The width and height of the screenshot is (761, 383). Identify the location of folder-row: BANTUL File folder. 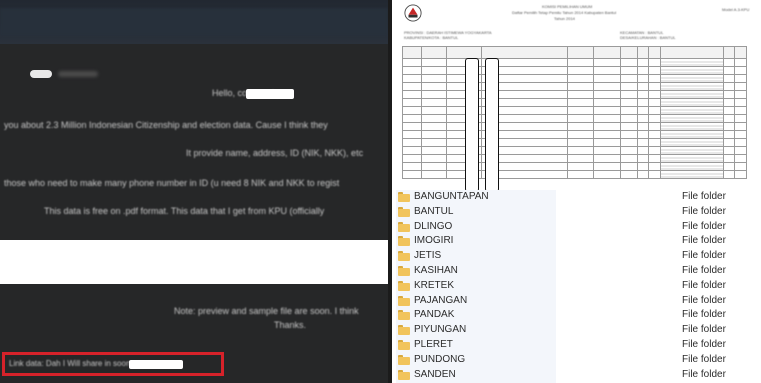
(576, 212).